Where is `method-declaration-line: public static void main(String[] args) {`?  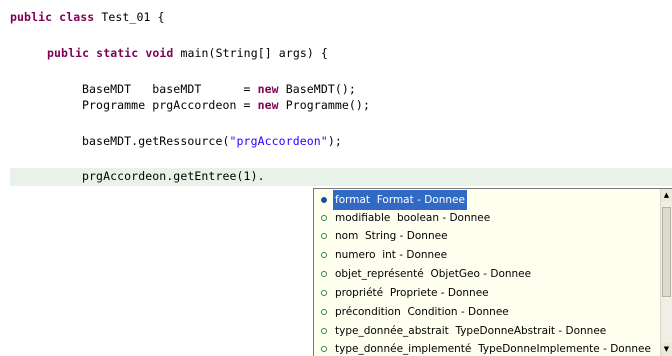 method-declaration-line: public static void main(String[] args) { is located at coordinates (187, 53).